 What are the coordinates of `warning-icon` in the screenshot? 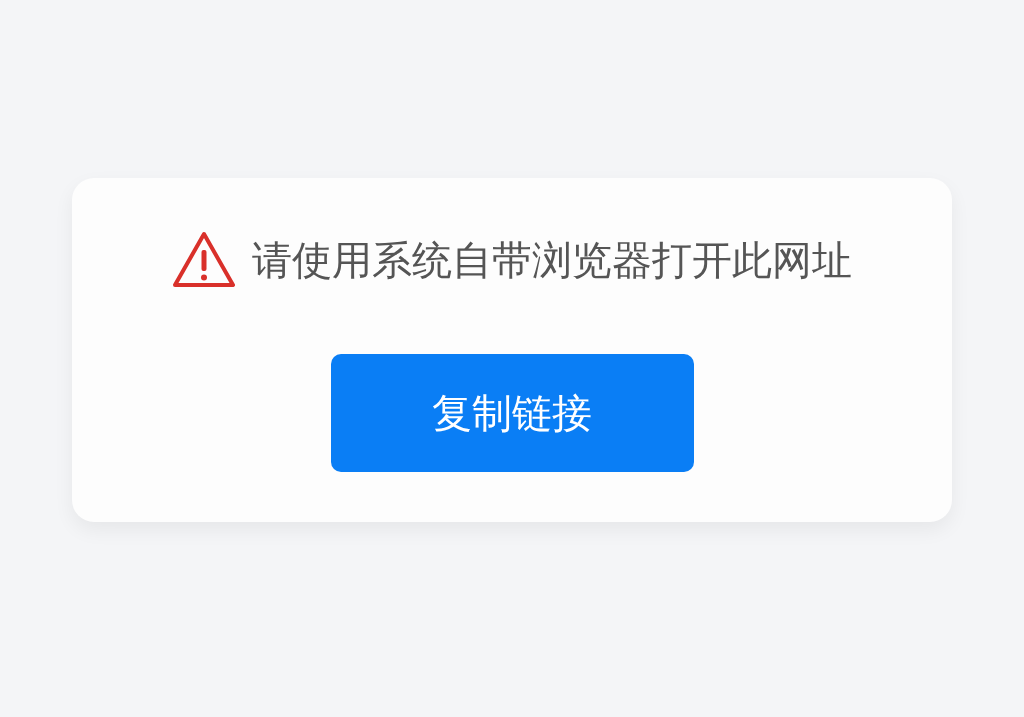 It's located at (204, 260).